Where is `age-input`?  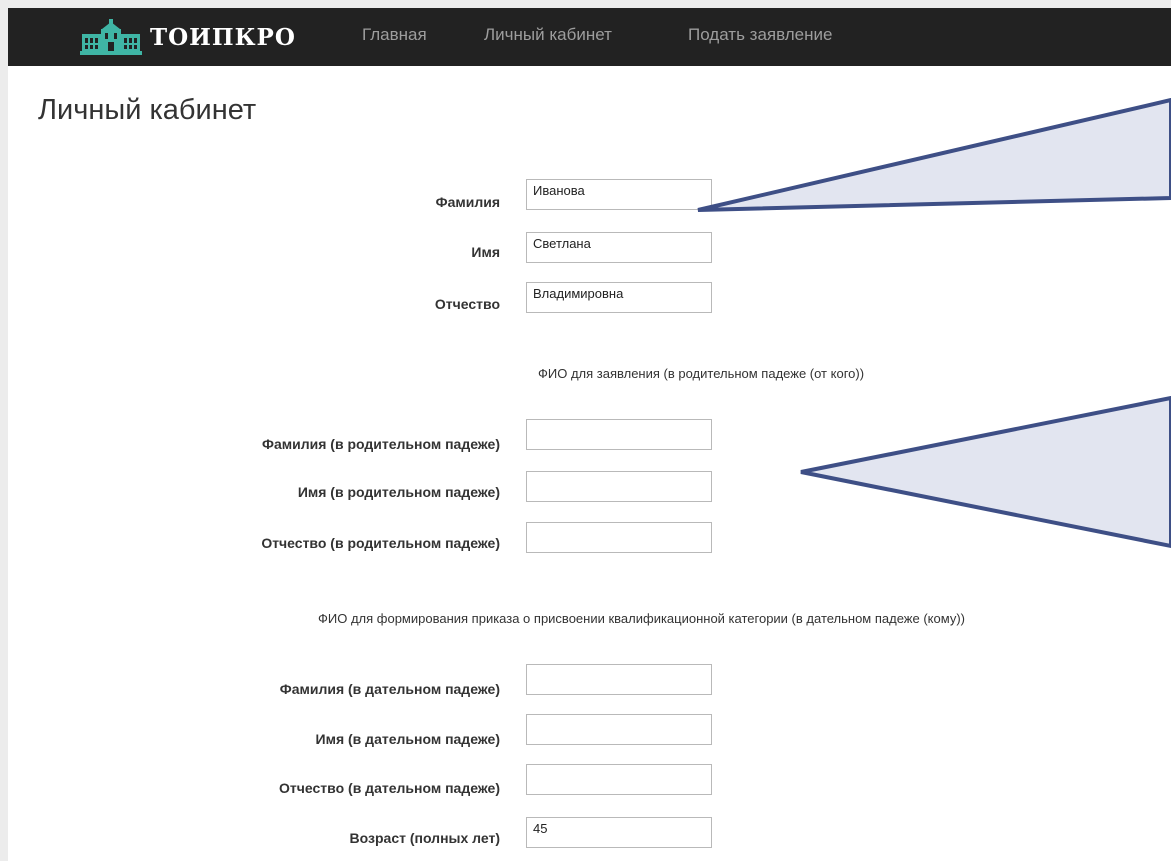
age-input is located at coordinates (619, 832).